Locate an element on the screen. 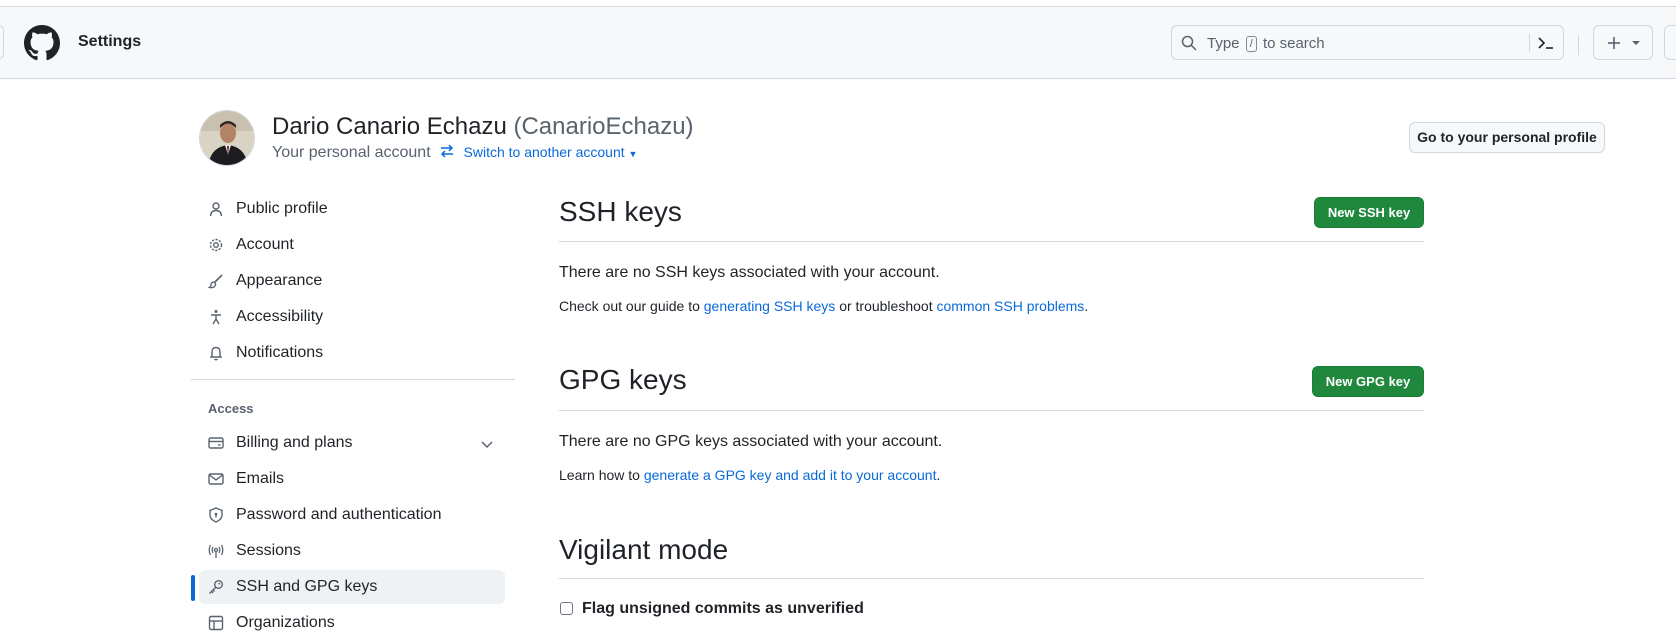  sidebar-item-label: Billing and plans is located at coordinates (294, 442).